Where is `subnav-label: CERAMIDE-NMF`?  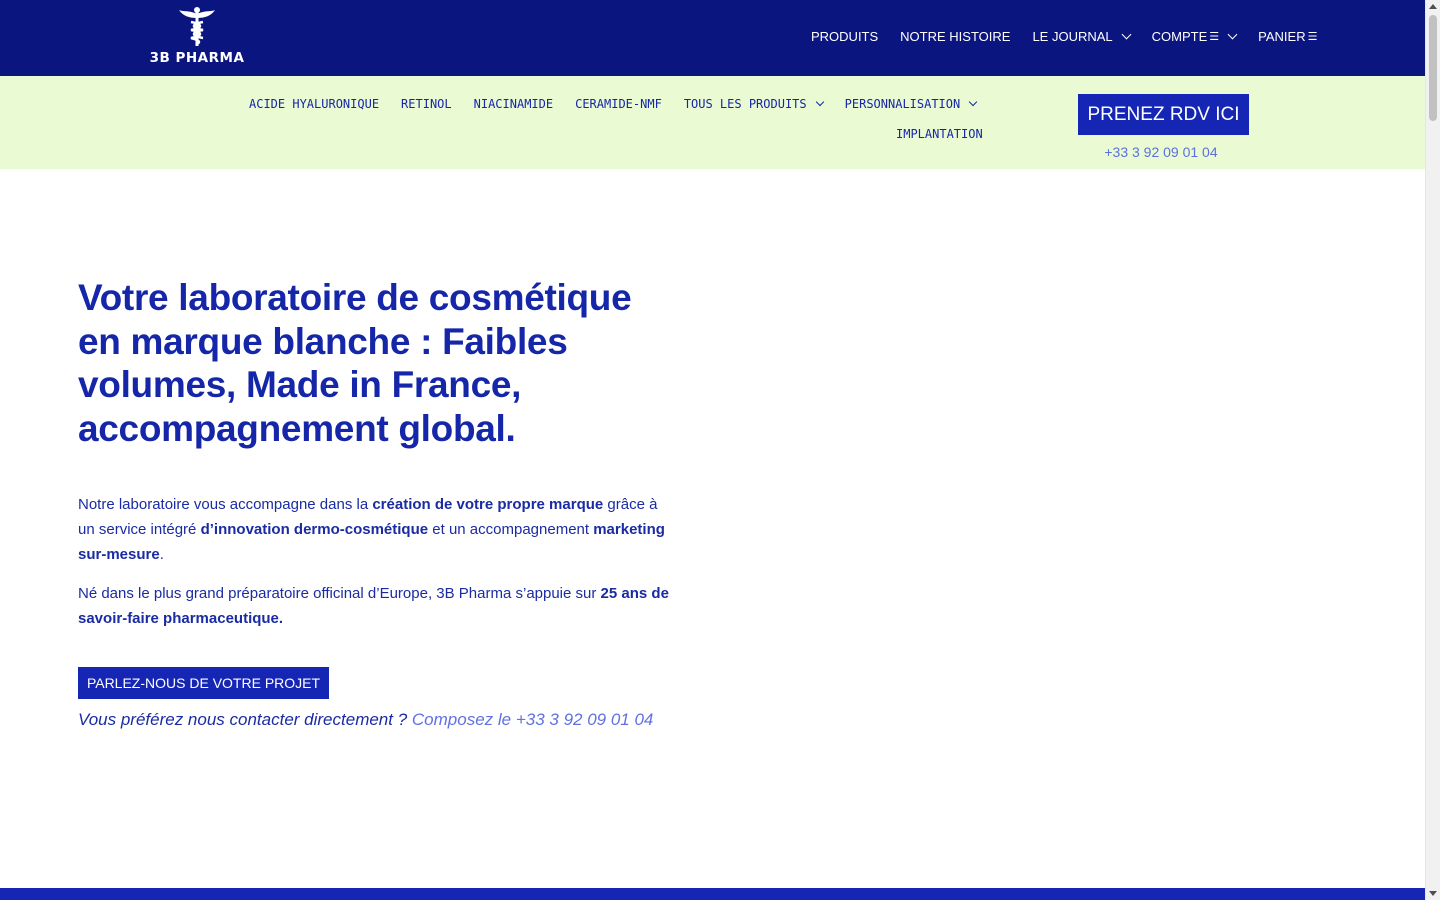 subnav-label: CERAMIDE-NMF is located at coordinates (618, 104).